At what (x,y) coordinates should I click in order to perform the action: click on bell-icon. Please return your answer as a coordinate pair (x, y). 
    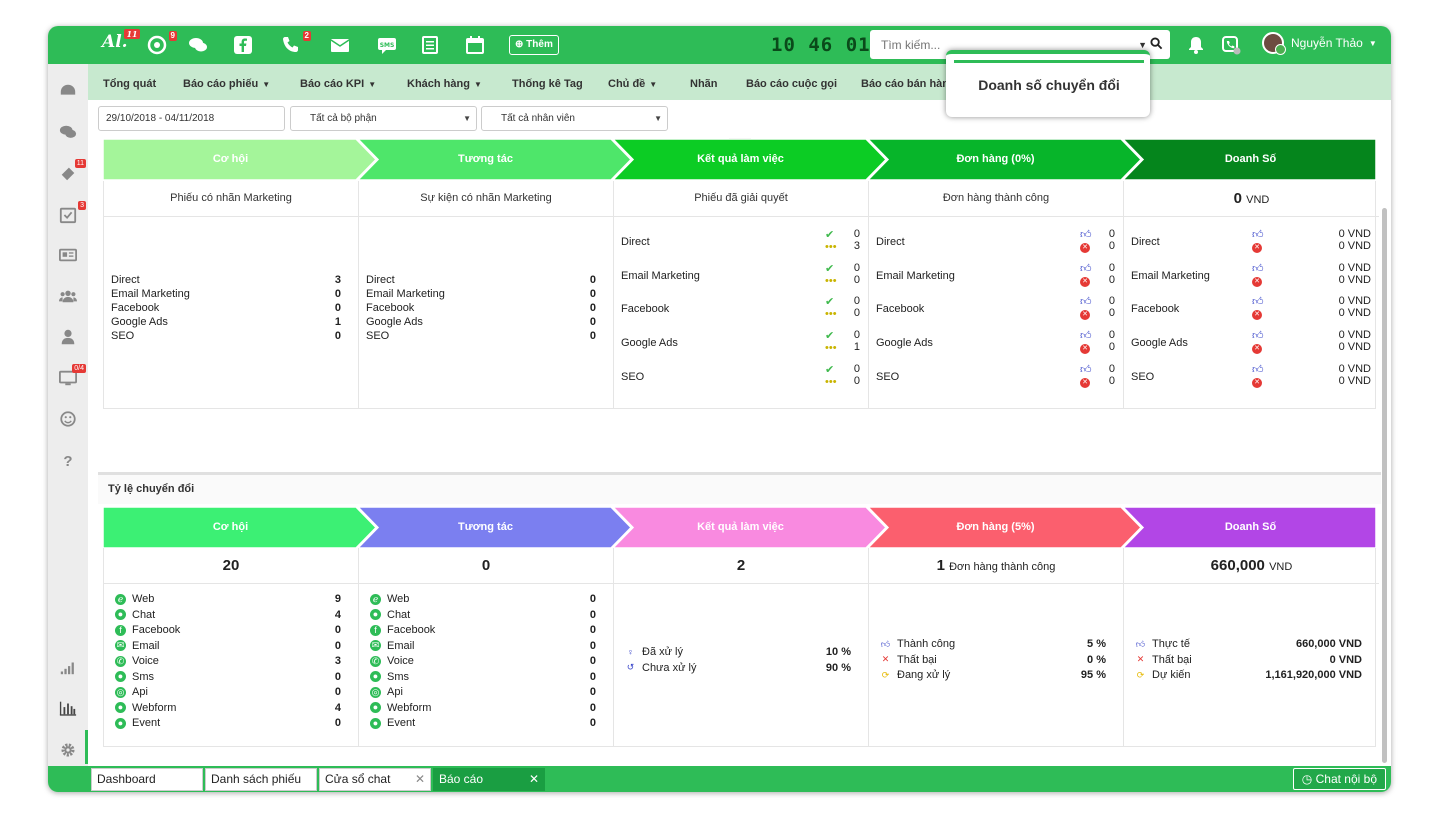
    Looking at the image, I should click on (1196, 45).